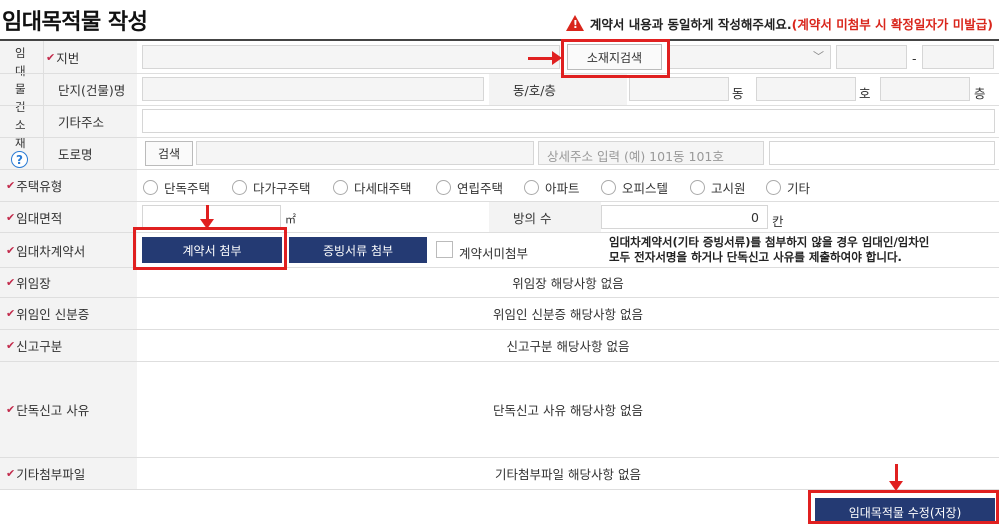 The width and height of the screenshot is (999, 524). What do you see at coordinates (778, 221) in the screenshot?
I see `rooms-unit: 칸` at bounding box center [778, 221].